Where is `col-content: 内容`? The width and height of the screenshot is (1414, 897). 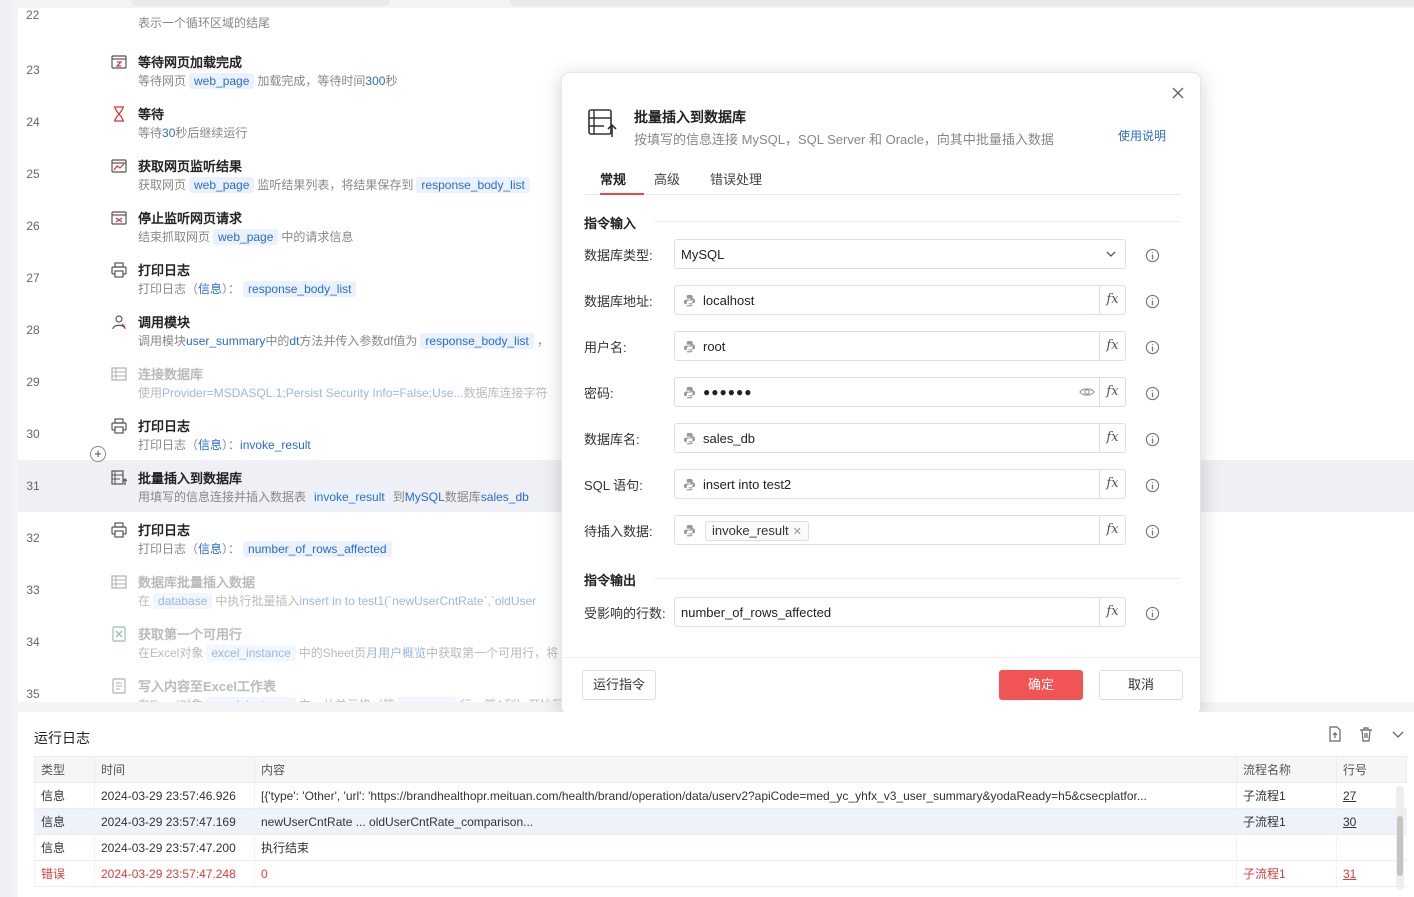
col-content: 内容 is located at coordinates (745, 769).